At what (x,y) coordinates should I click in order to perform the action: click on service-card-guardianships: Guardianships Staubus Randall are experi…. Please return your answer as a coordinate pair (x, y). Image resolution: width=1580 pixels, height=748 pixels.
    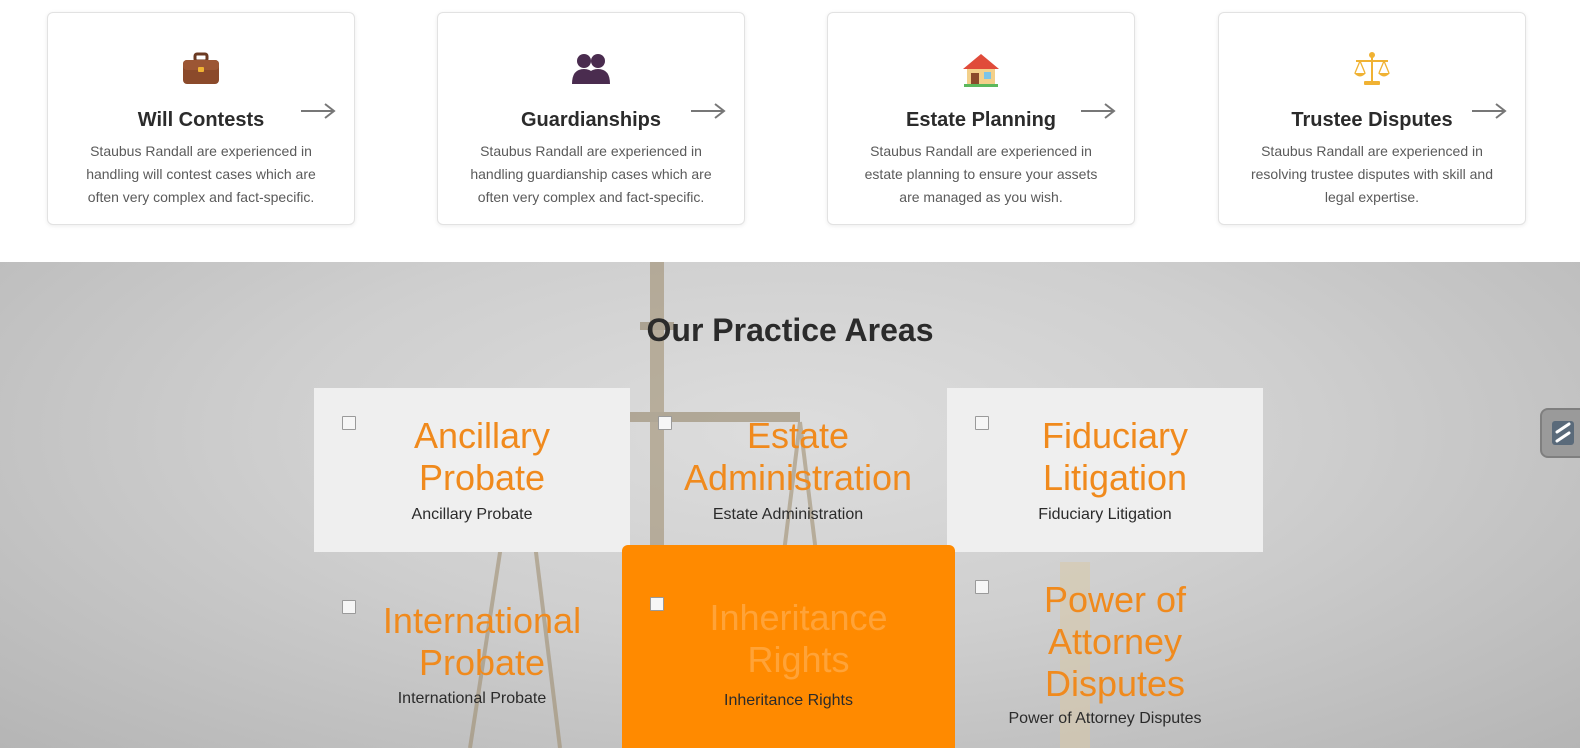
    Looking at the image, I should click on (591, 118).